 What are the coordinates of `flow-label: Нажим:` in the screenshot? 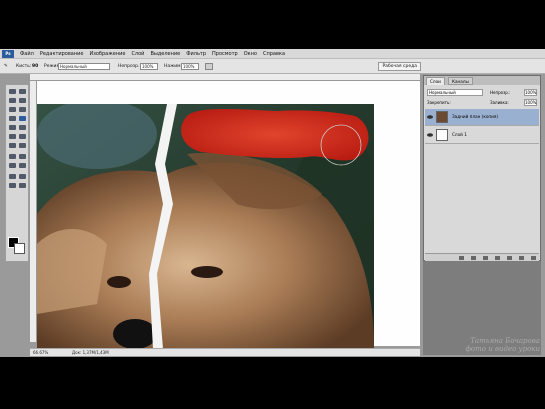 It's located at (173, 66).